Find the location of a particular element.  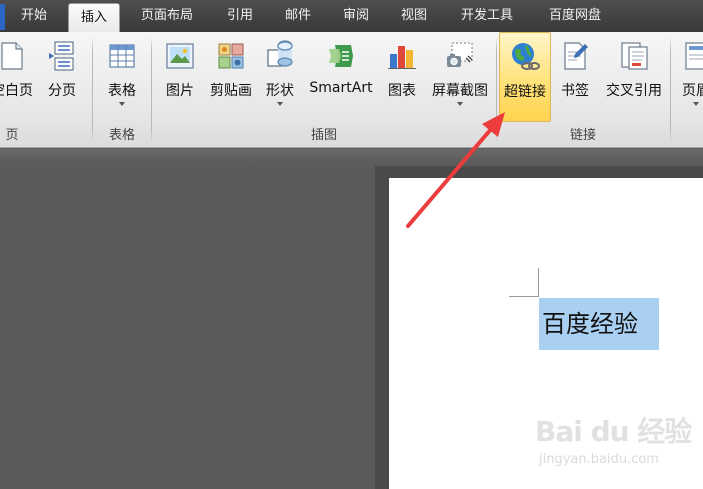

clip-art-label: 剪贴画 is located at coordinates (231, 91).